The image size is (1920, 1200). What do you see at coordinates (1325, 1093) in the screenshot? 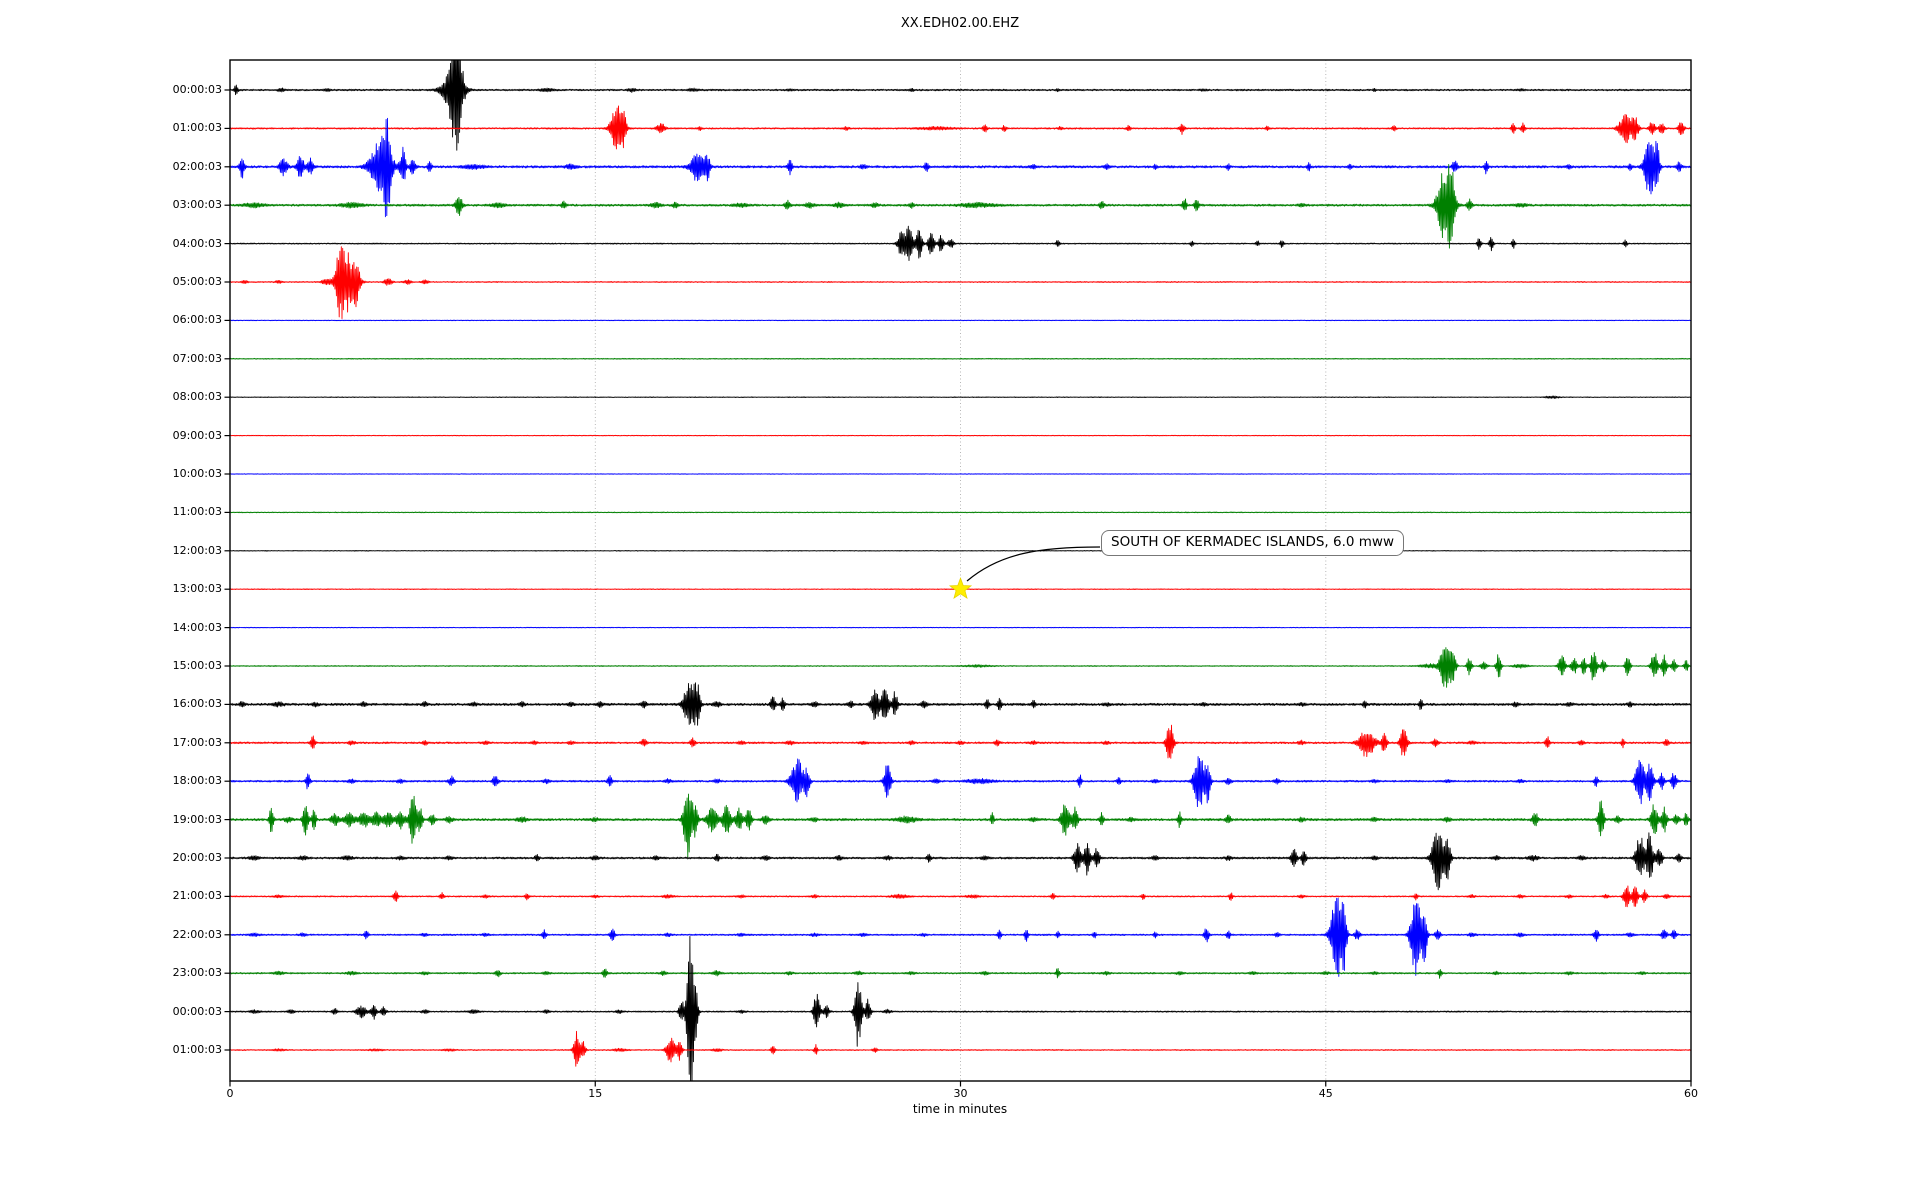
I see `x-tick-label: 45` at bounding box center [1325, 1093].